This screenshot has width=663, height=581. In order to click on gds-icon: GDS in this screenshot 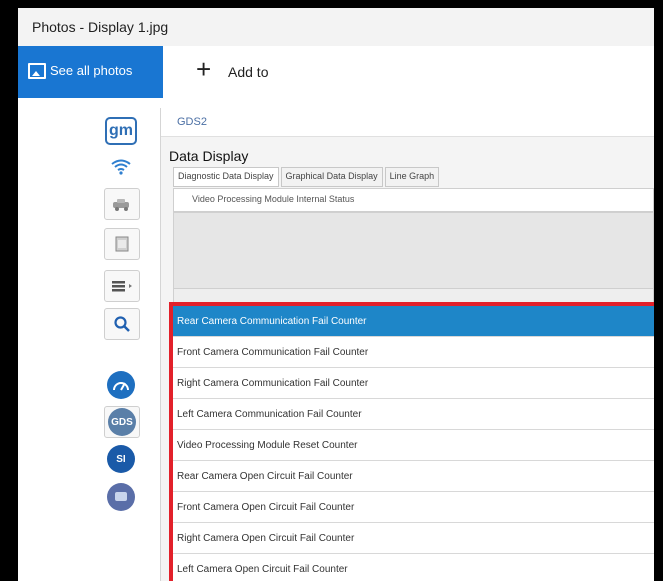, I will do `click(122, 422)`.